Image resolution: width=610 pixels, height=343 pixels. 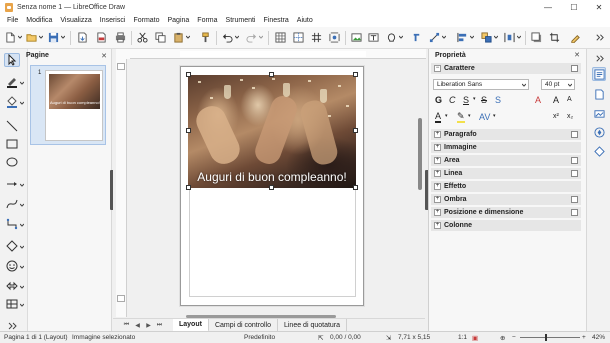 I want to click on italic-icon: C, so click(x=452, y=100).